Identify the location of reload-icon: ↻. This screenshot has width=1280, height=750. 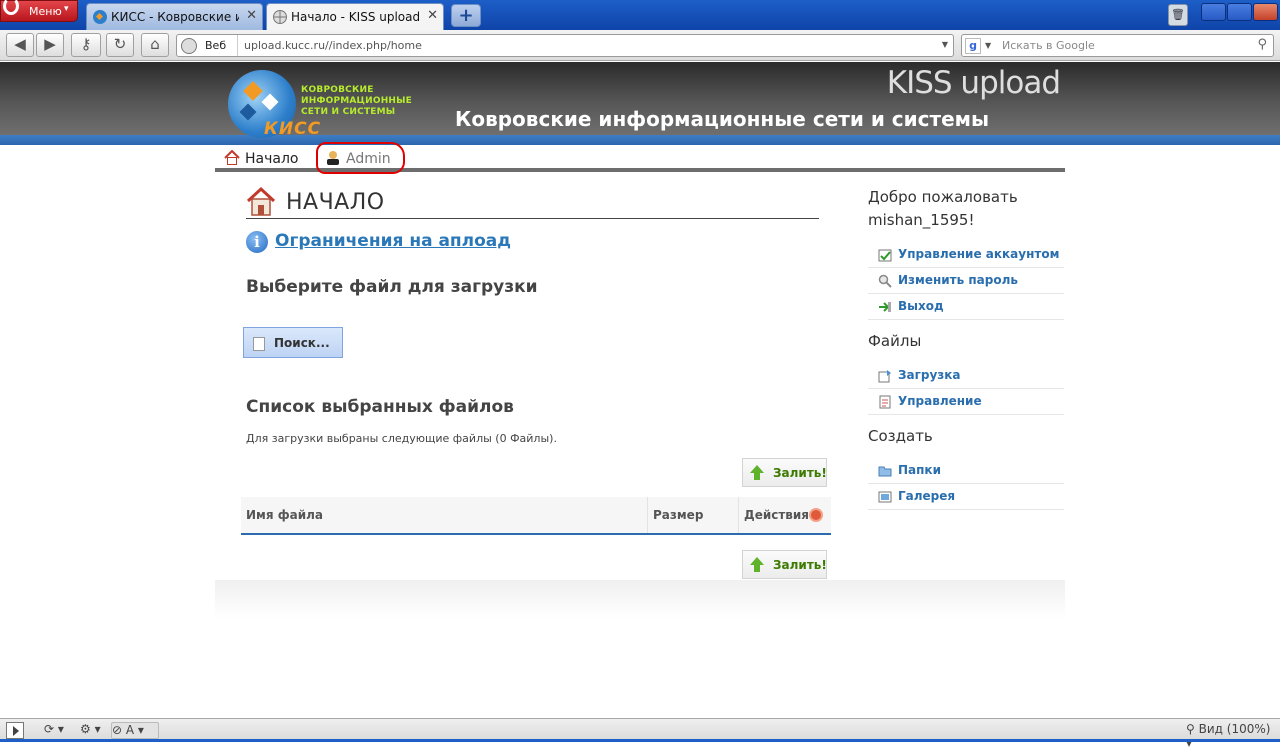
(120, 45).